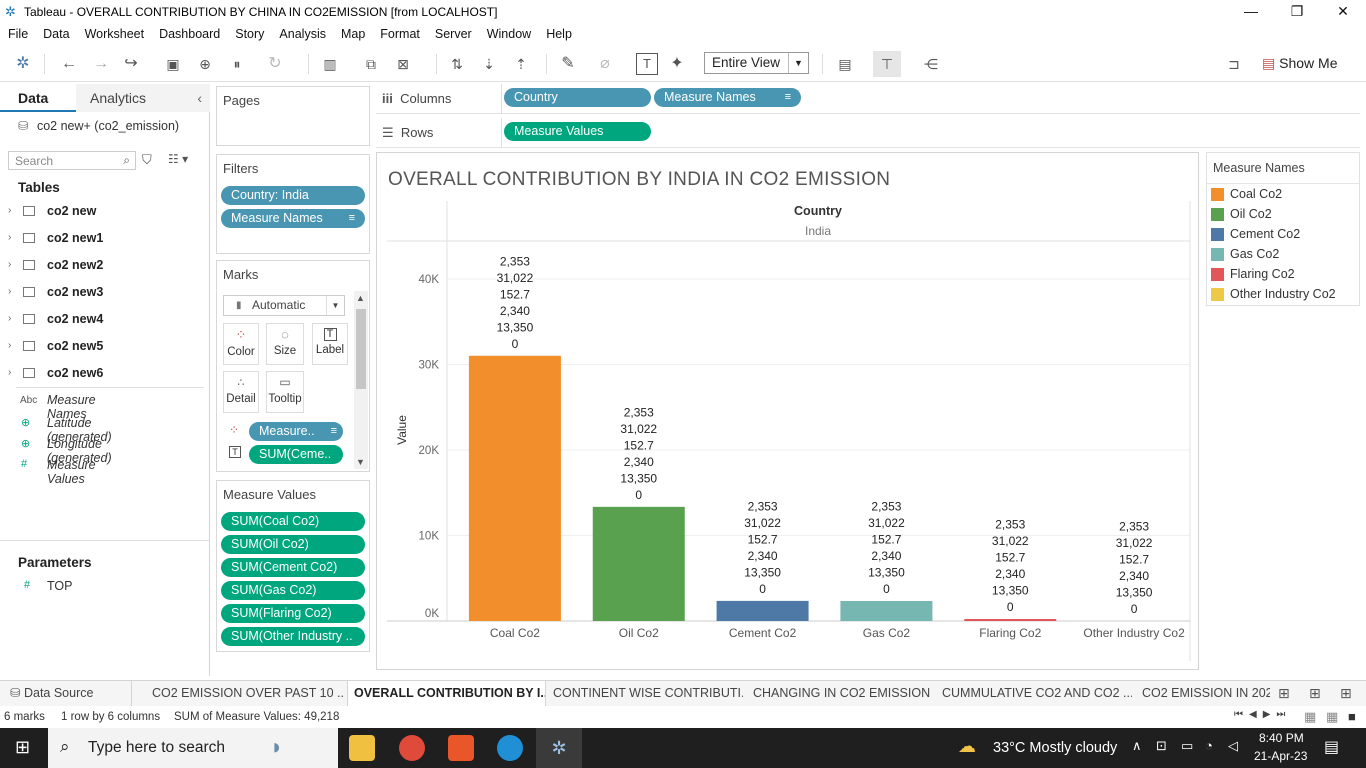 The height and width of the screenshot is (768, 1366). I want to click on presentation-mode-icon: ⊤, so click(887, 64).